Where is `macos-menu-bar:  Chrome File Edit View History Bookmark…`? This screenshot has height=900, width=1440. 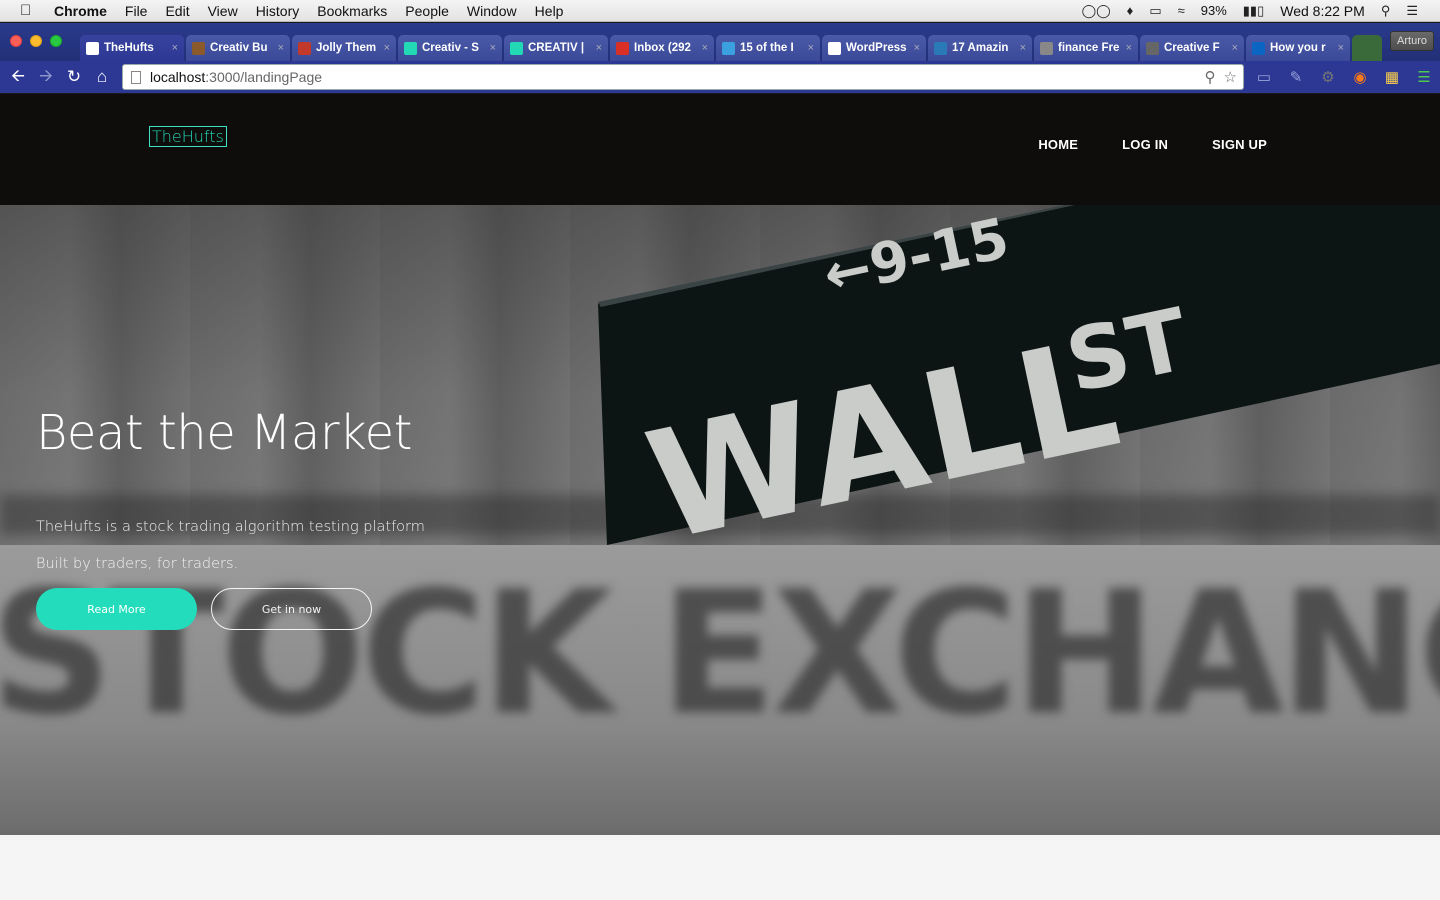
macos-menu-bar:  Chrome File Edit View History Bookmark… is located at coordinates (720, 11).